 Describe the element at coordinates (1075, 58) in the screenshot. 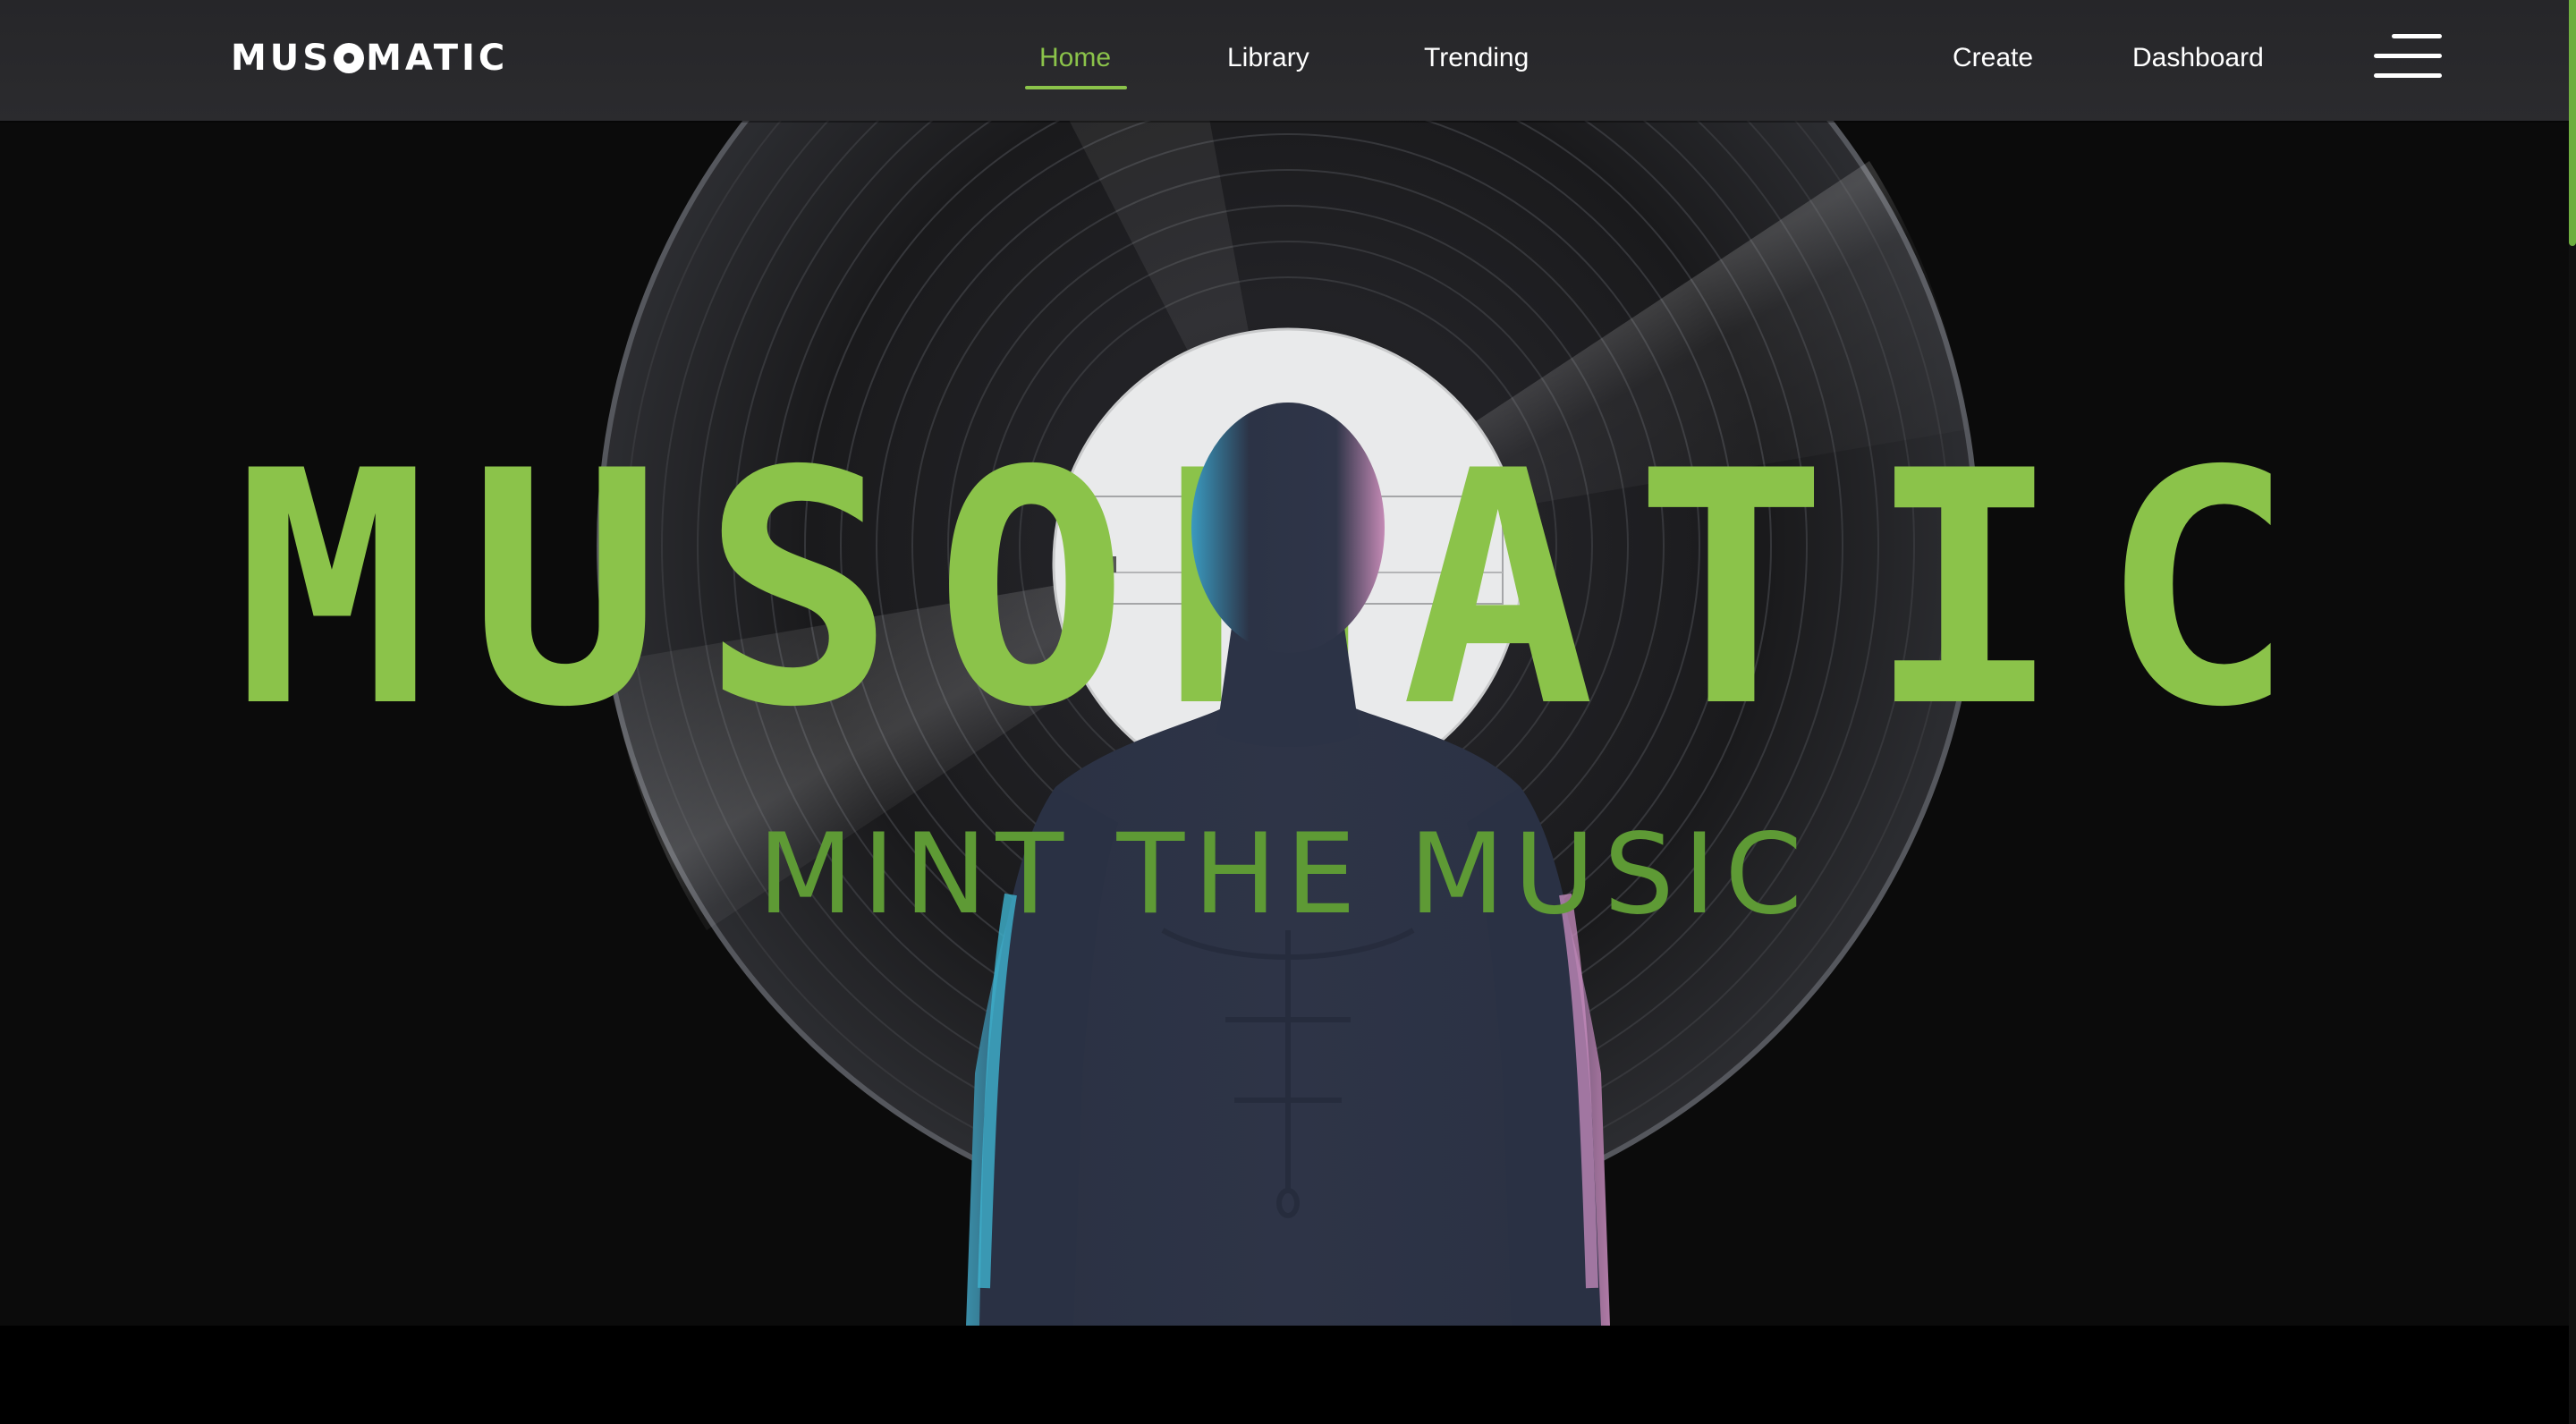

I see `nav-link-home: Home` at that location.